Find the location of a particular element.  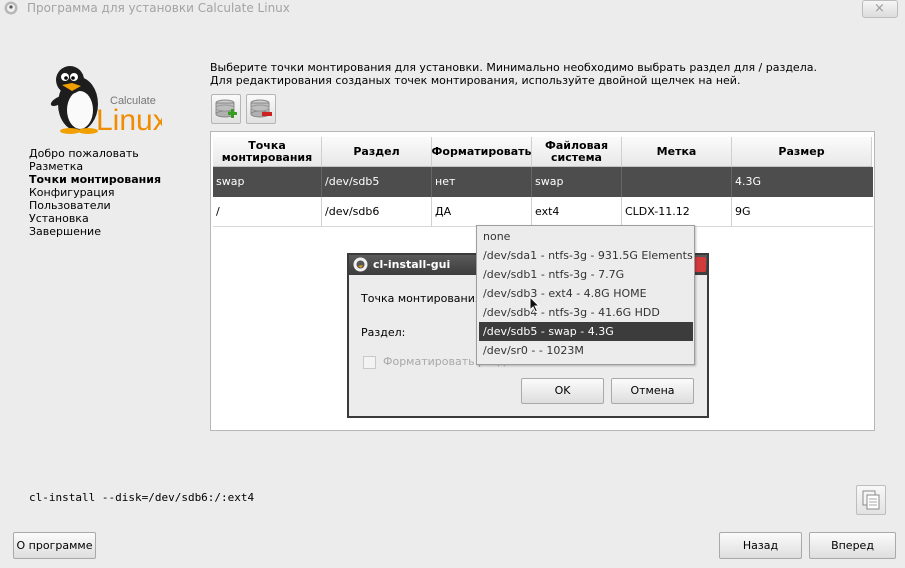

dropdown-option-selected: /dev/sdb5 - swap - 4.3G is located at coordinates (586, 331).